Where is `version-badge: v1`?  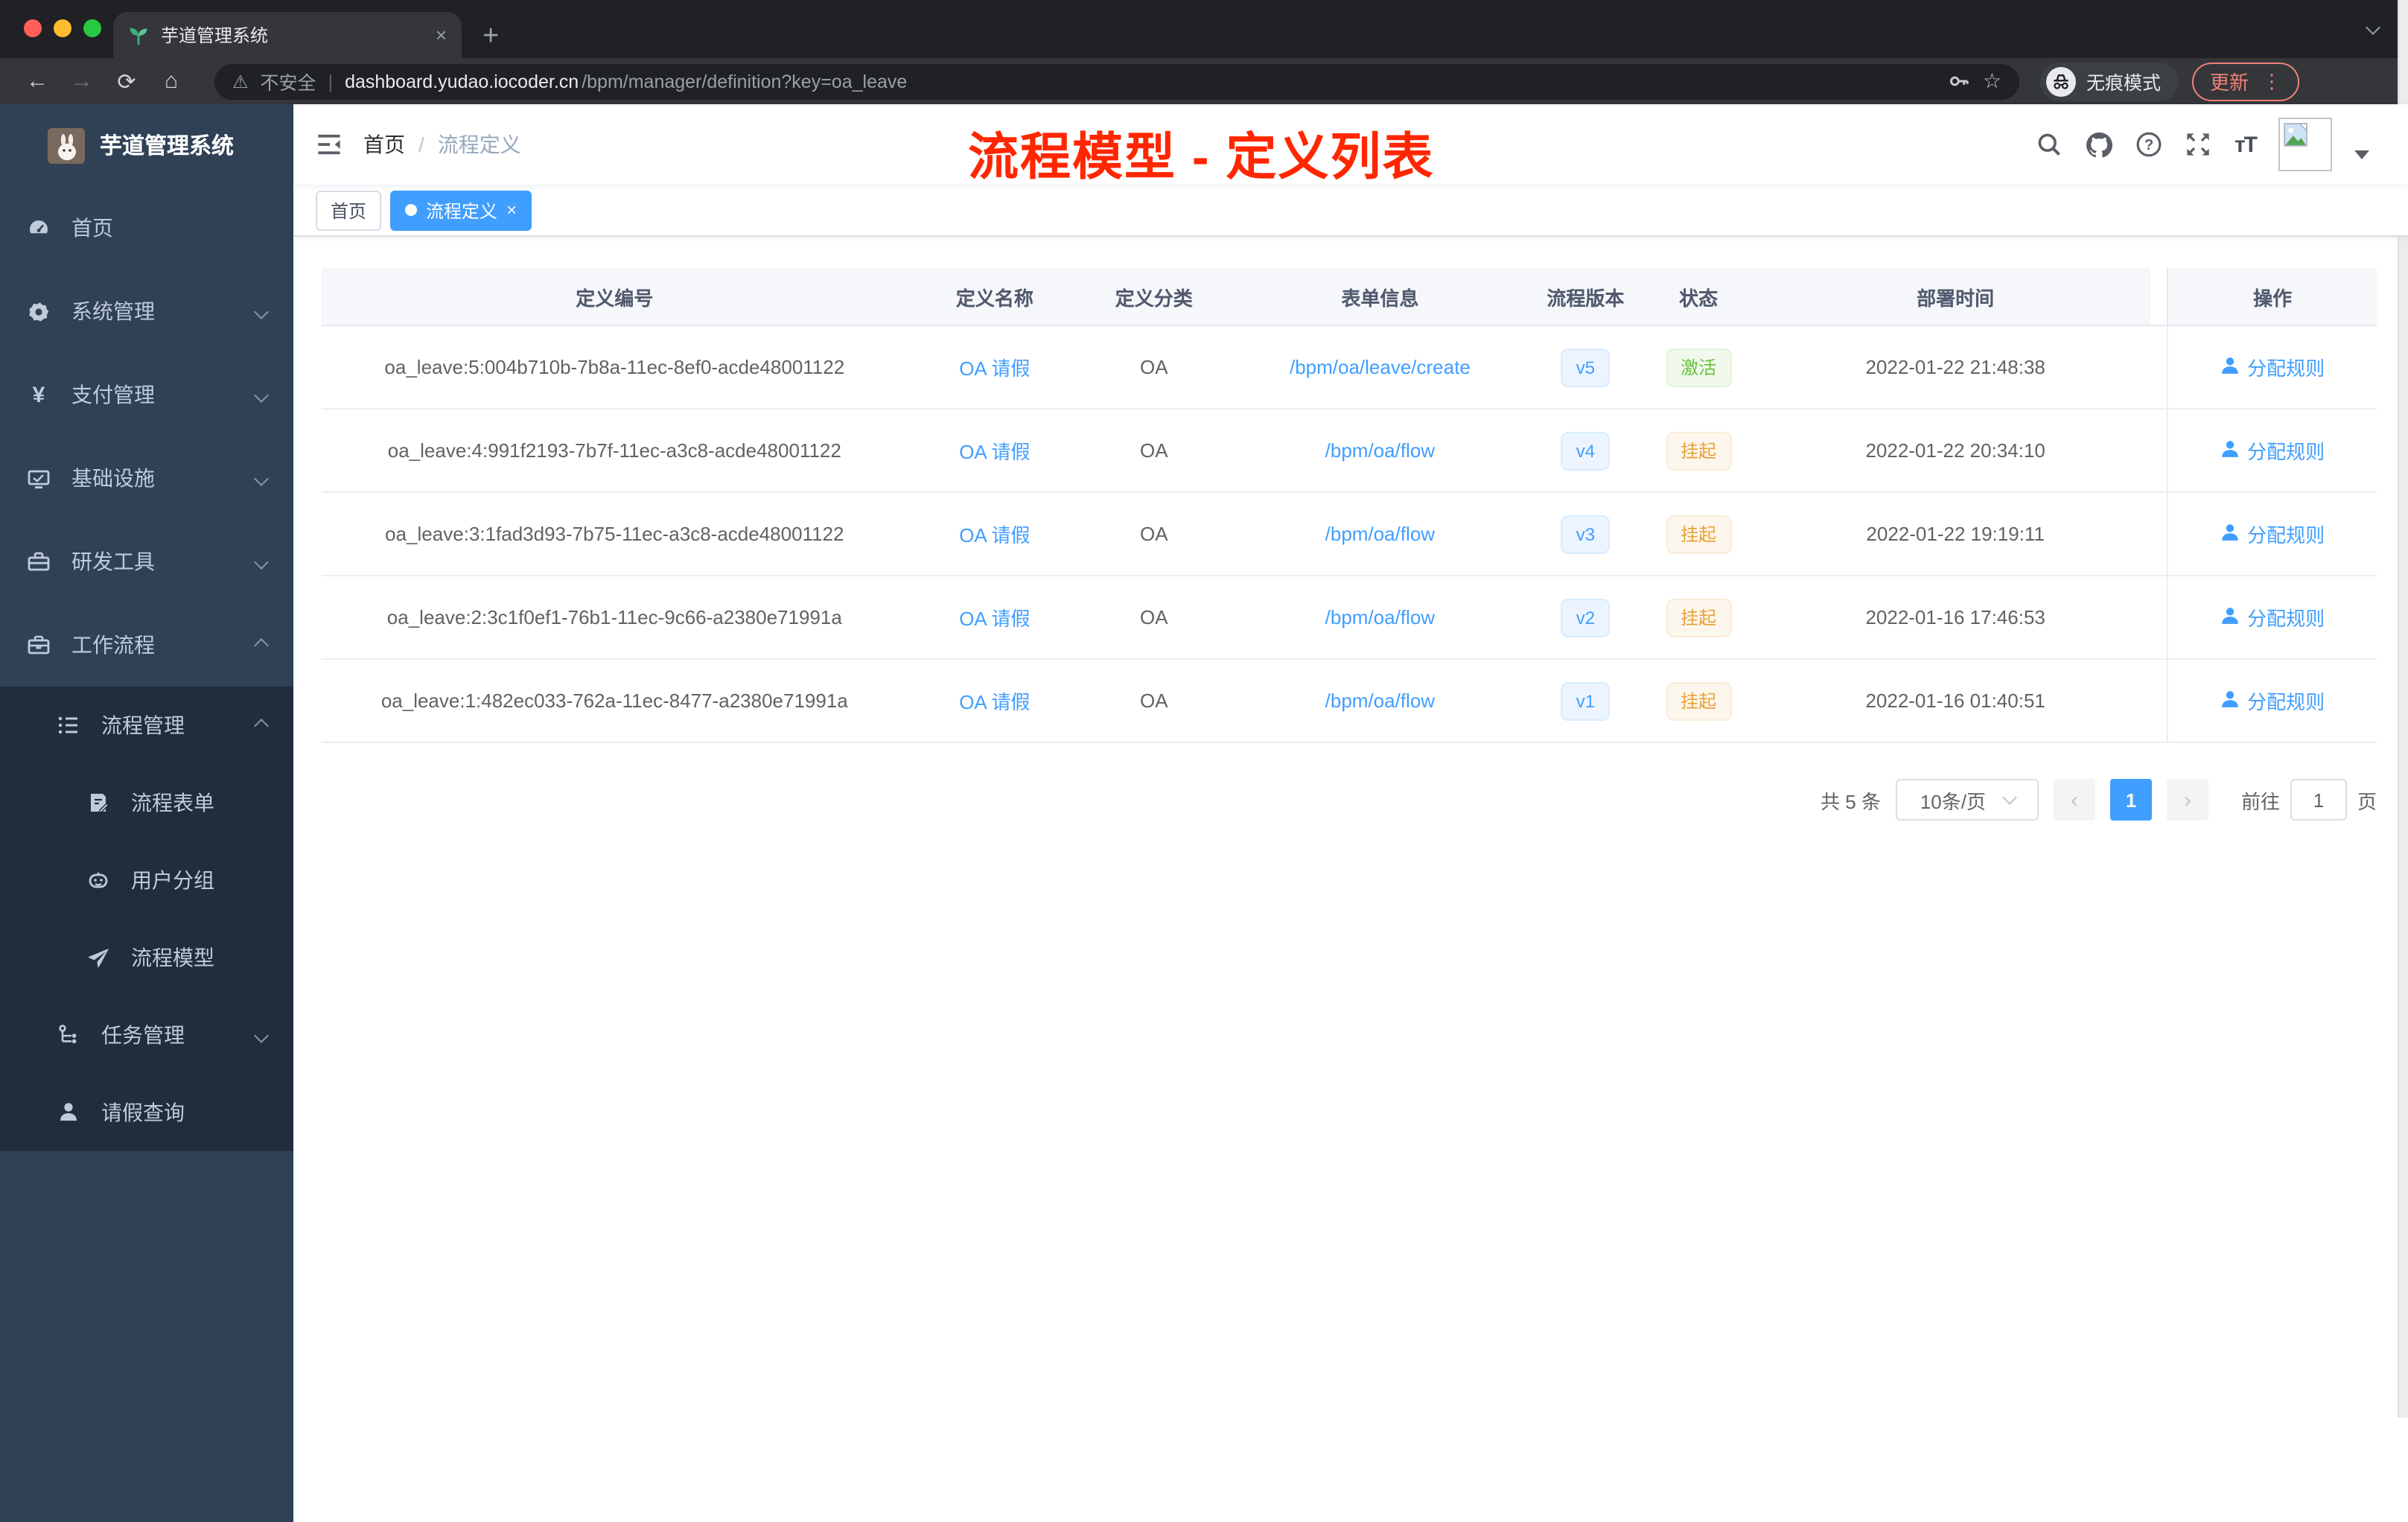 version-badge: v1 is located at coordinates (1586, 700).